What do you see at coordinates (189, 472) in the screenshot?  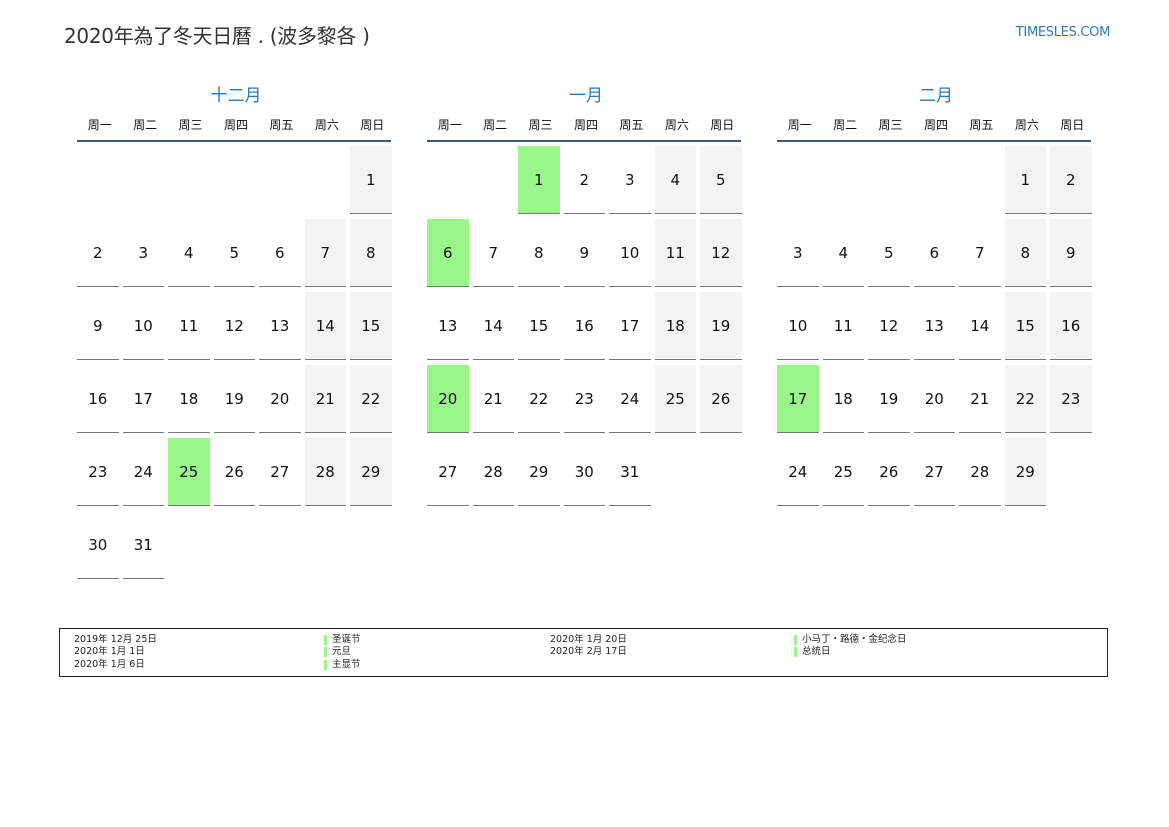 I see `day-cell-holiday: 25` at bounding box center [189, 472].